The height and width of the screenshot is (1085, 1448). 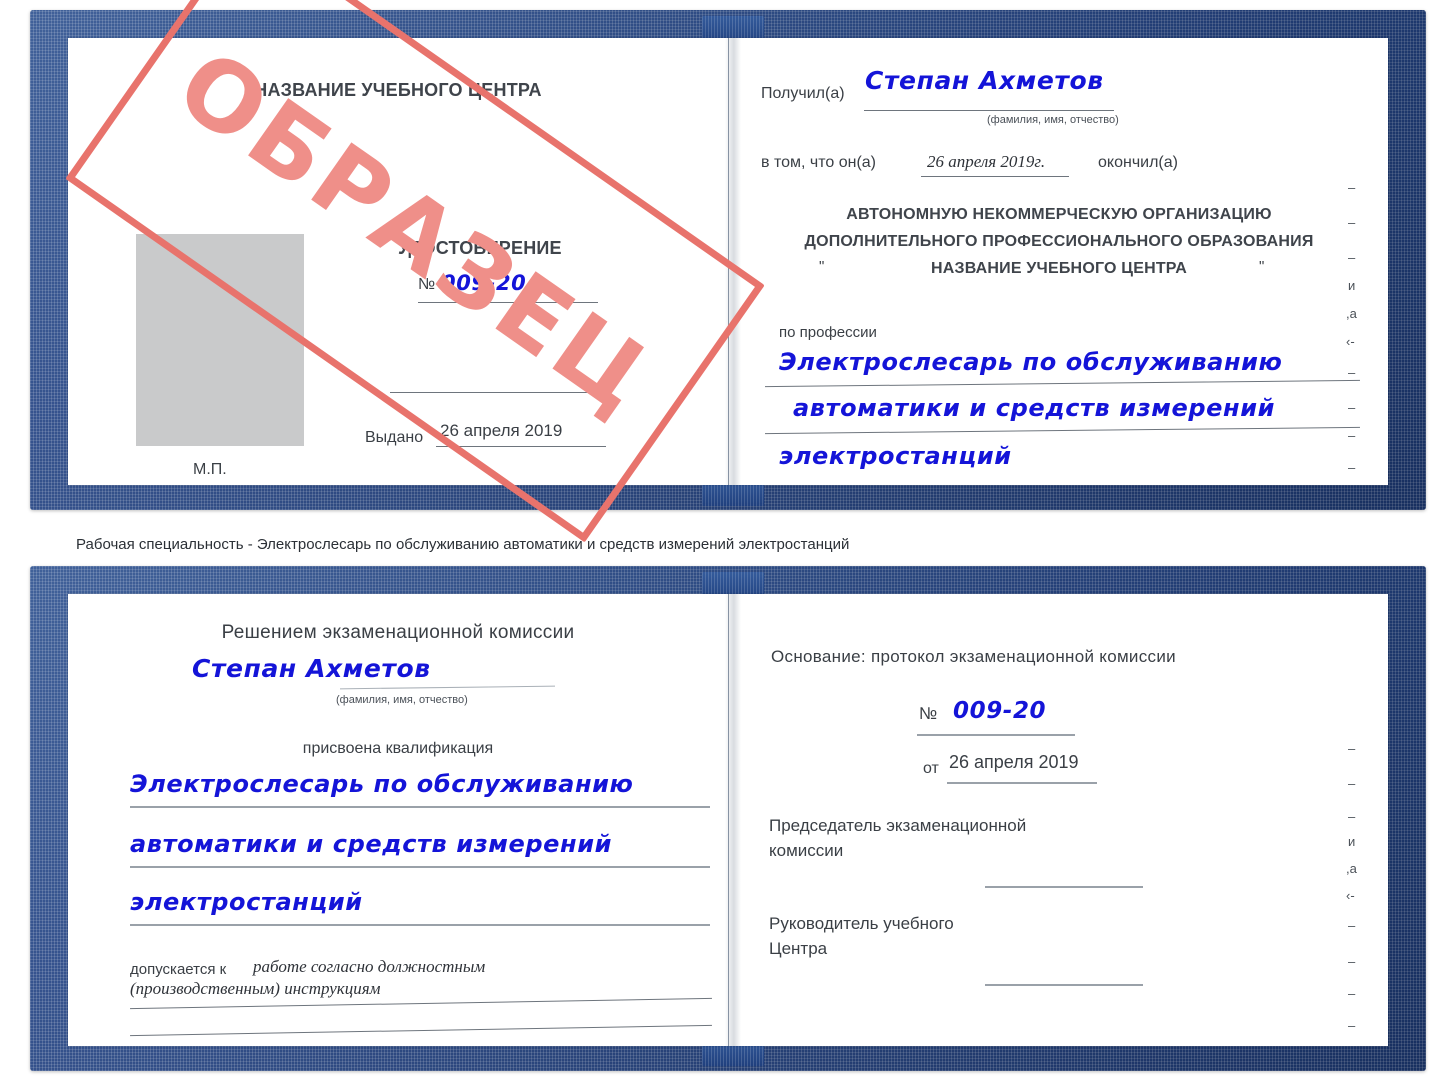 I want to click on chairman-signature-rule, so click(x=1064, y=887).